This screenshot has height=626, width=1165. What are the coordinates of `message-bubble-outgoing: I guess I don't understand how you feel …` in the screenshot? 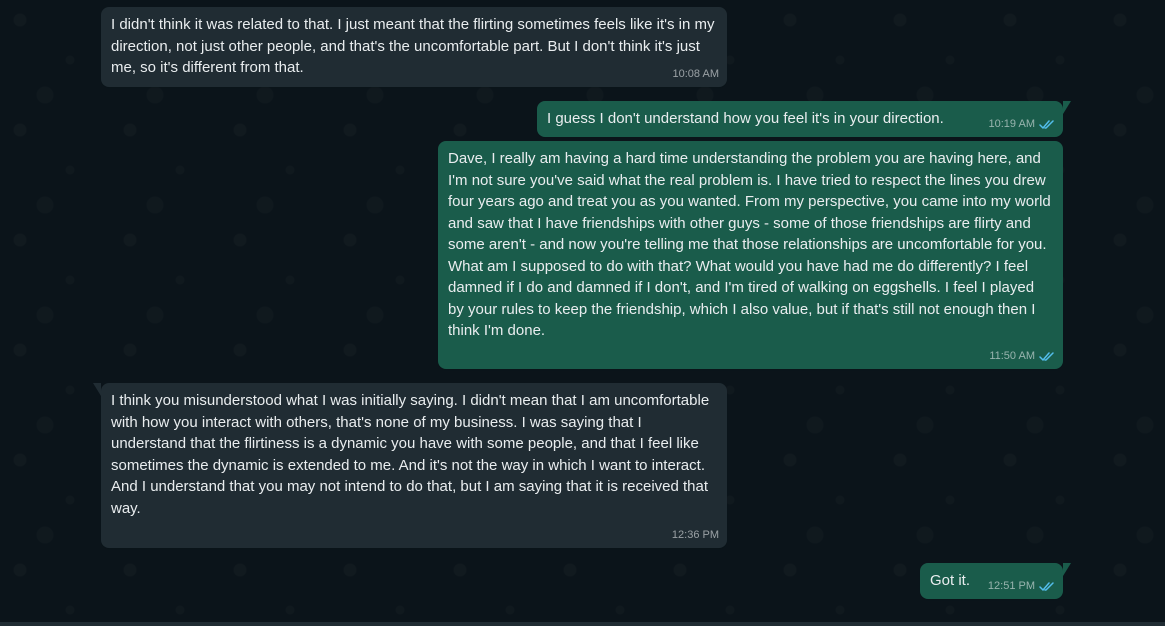 It's located at (804, 119).